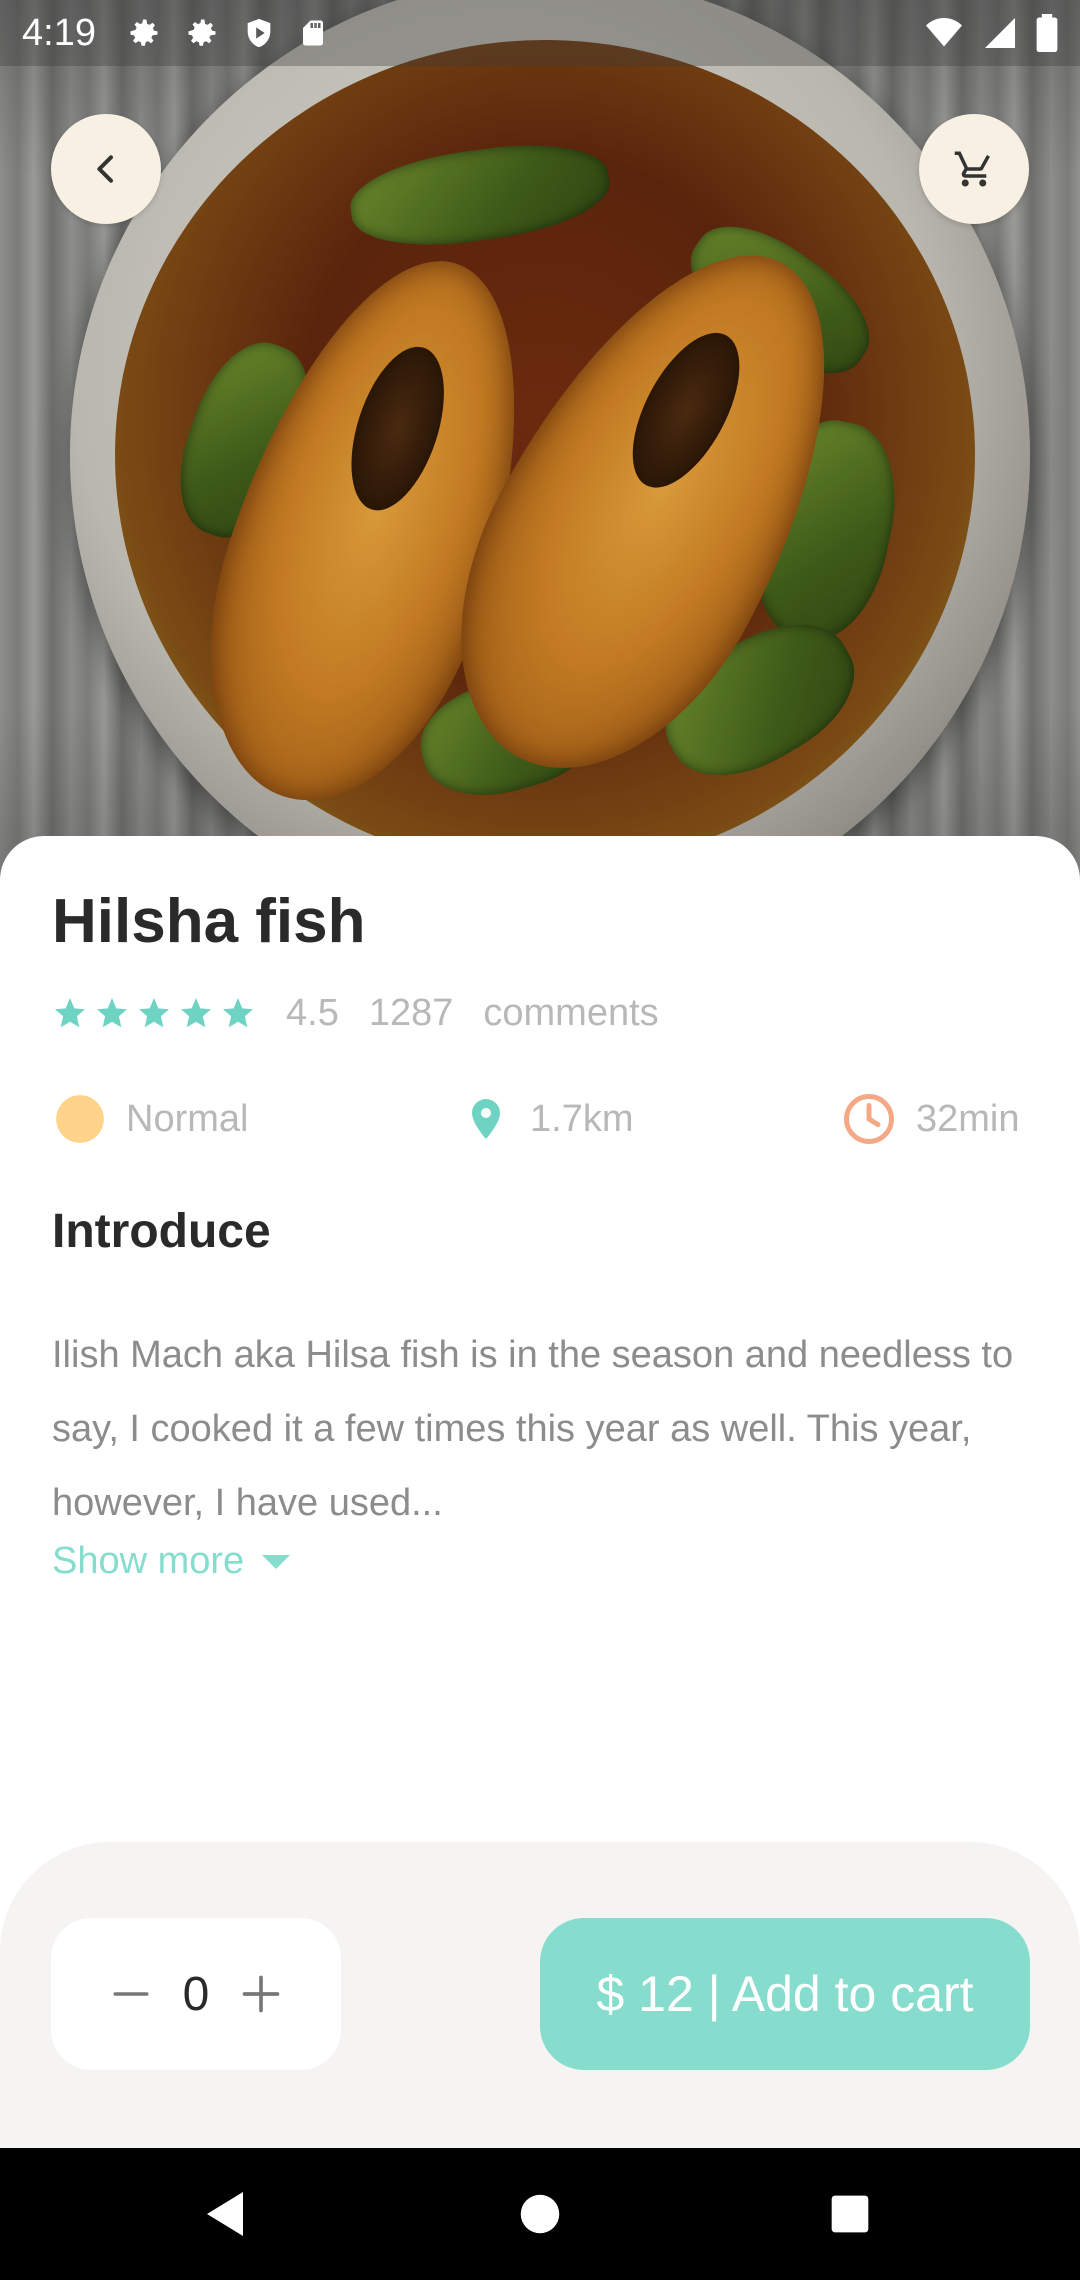 Image resolution: width=1080 pixels, height=2280 pixels. I want to click on status-bar: 4:19, so click(540, 33).